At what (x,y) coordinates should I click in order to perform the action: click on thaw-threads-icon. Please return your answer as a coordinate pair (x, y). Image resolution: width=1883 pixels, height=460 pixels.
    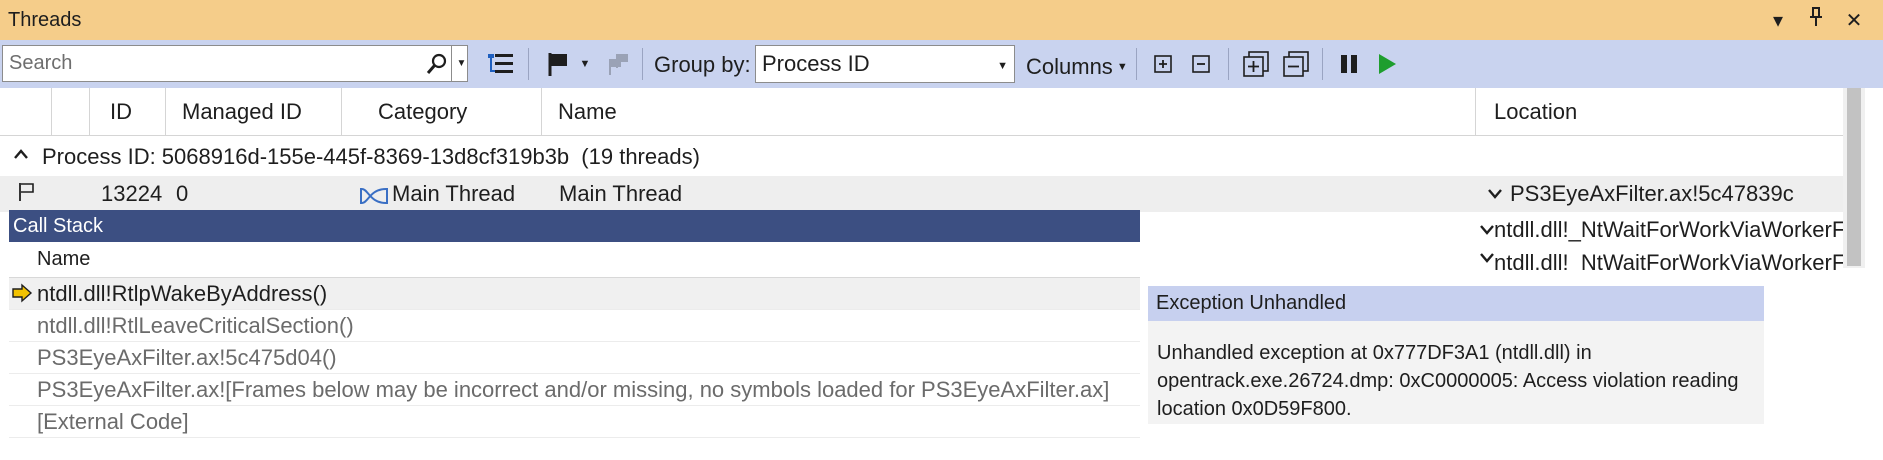
    Looking at the image, I should click on (1387, 64).